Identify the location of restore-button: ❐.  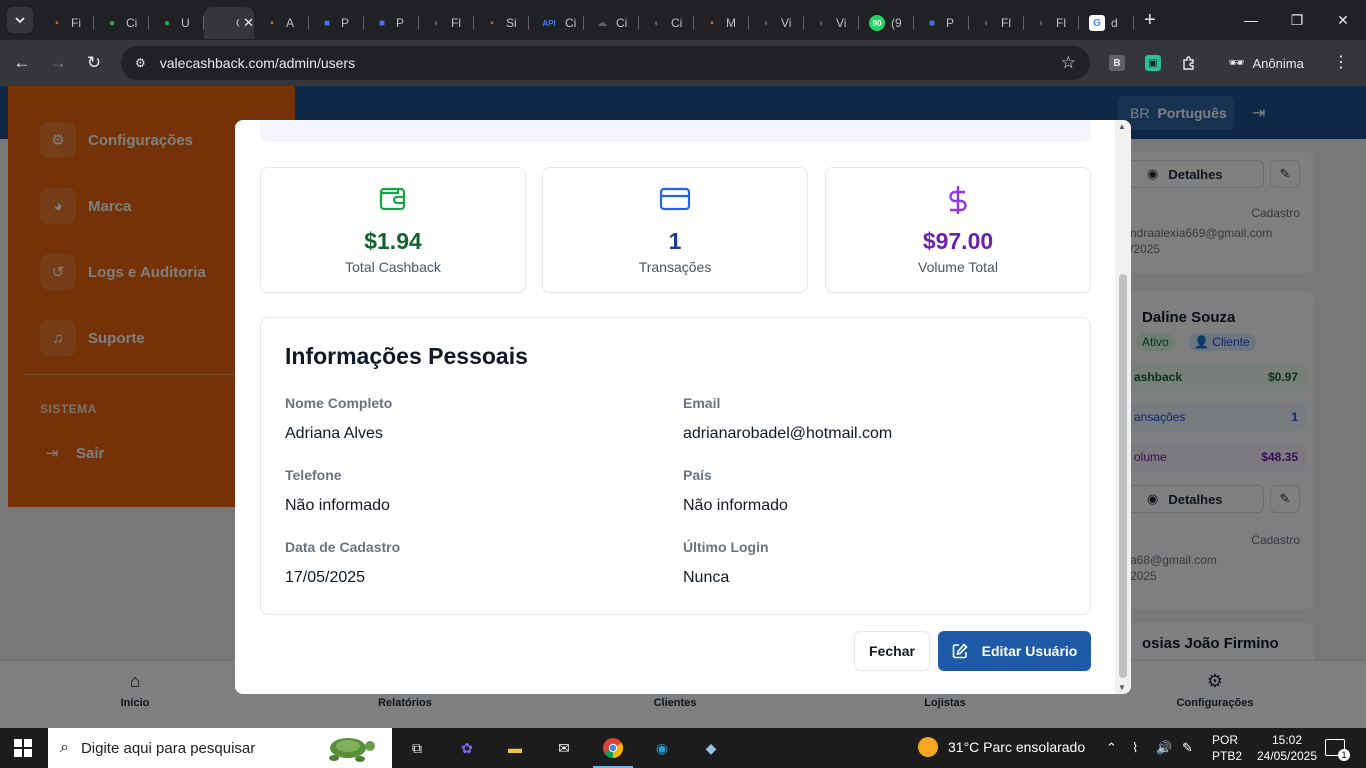
(1297, 20).